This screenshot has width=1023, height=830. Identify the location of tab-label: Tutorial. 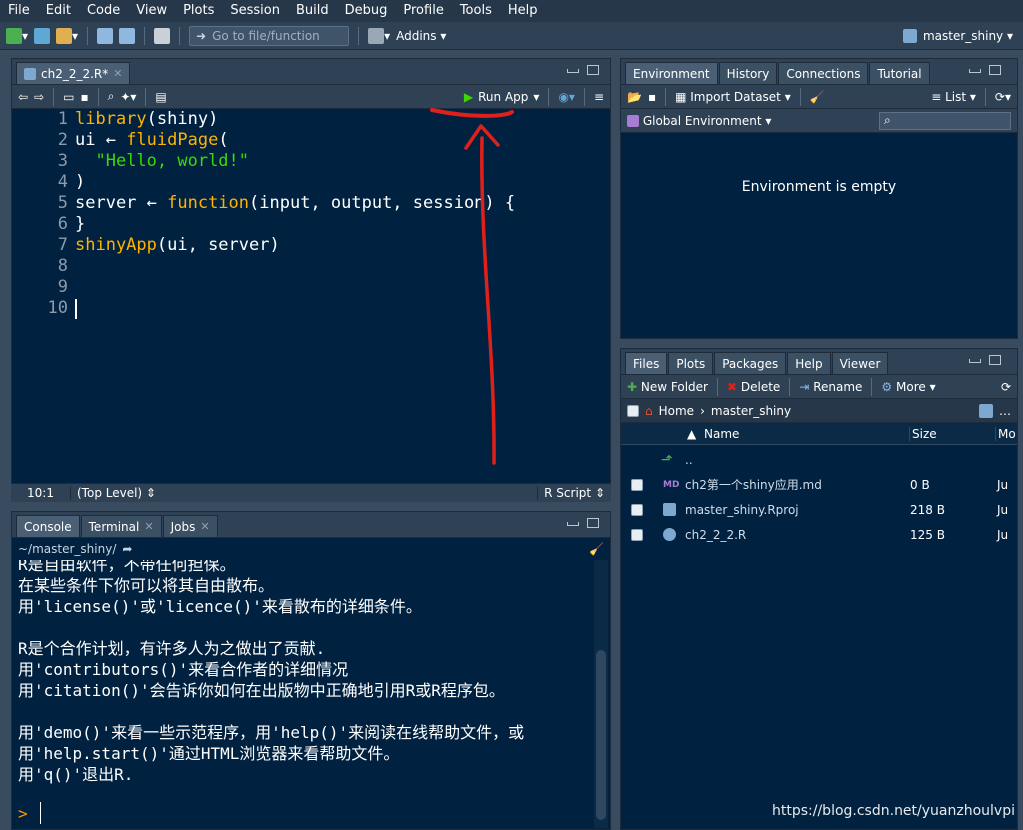
(899, 73).